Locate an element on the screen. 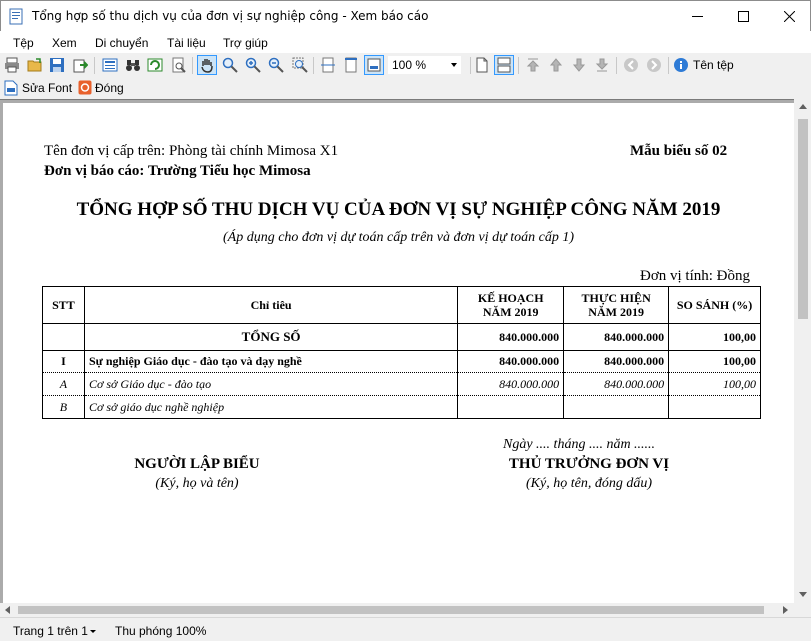 The width and height of the screenshot is (811, 641). first-page-button is located at coordinates (533, 65).